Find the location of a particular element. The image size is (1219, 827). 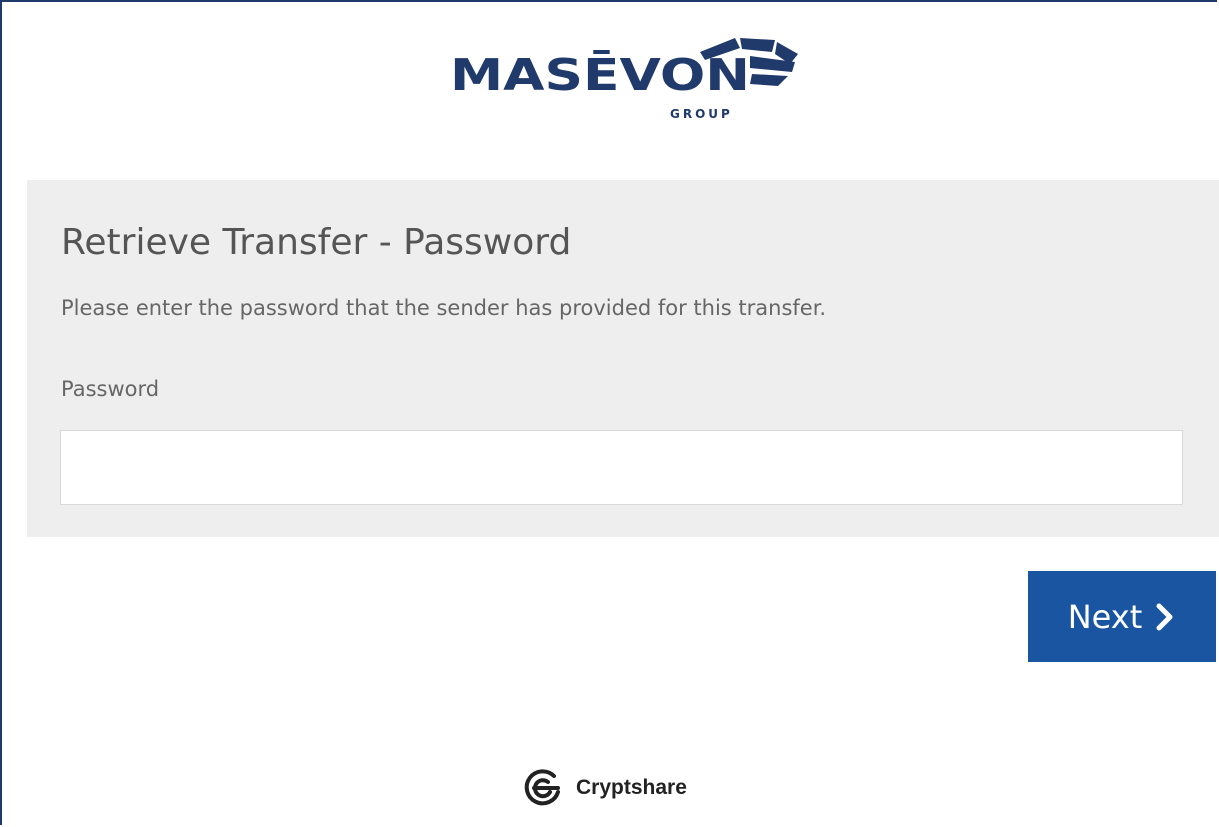

powered-by-footer: Cryptshare is located at coordinates (603, 788).